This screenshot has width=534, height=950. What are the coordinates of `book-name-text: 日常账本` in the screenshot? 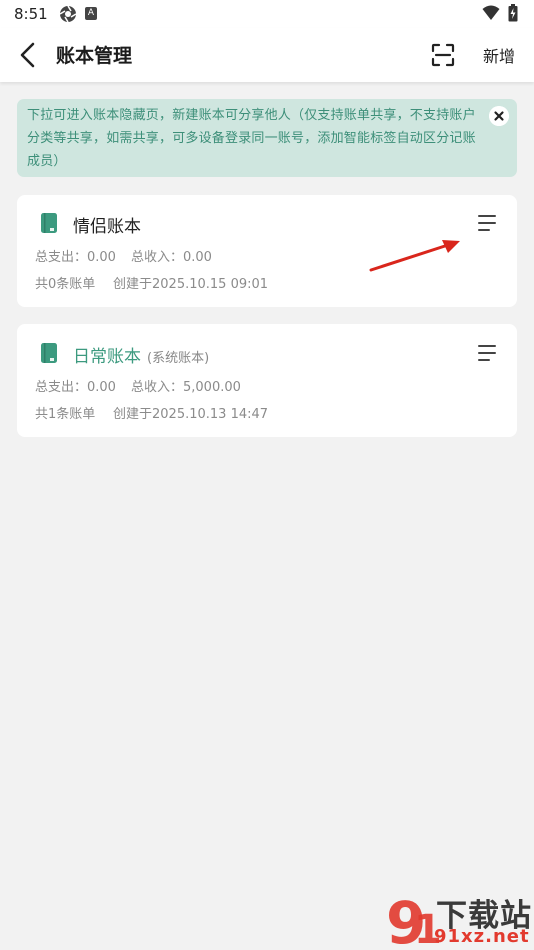 It's located at (107, 357).